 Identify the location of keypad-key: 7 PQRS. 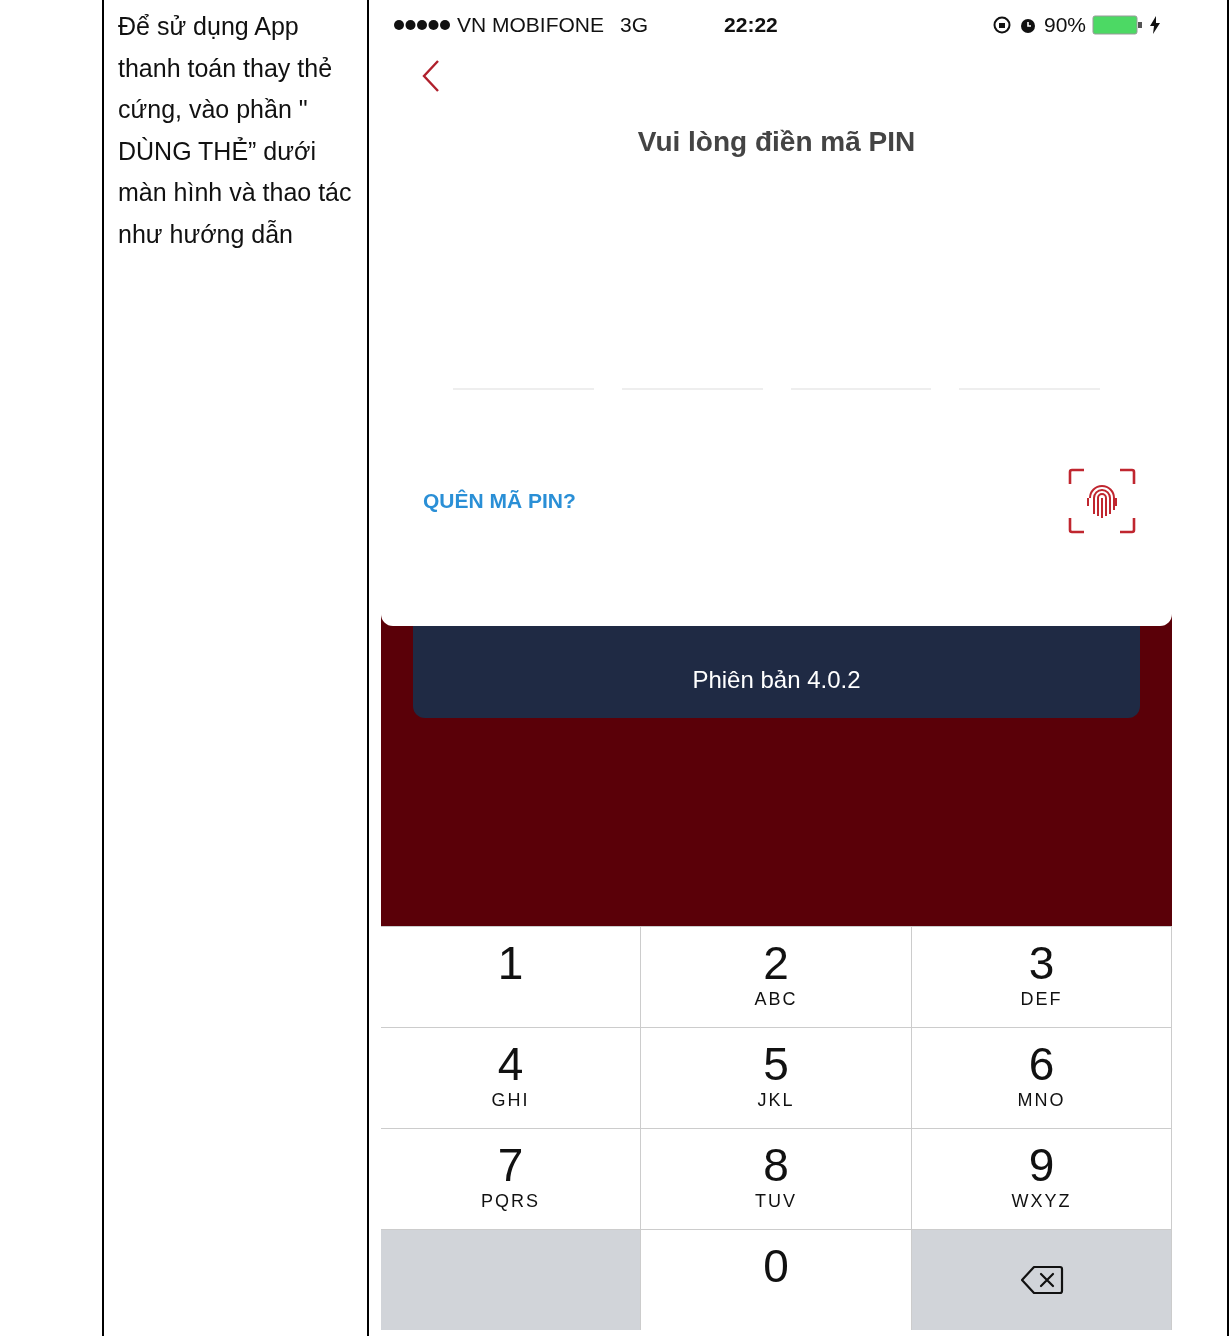
(511, 1178).